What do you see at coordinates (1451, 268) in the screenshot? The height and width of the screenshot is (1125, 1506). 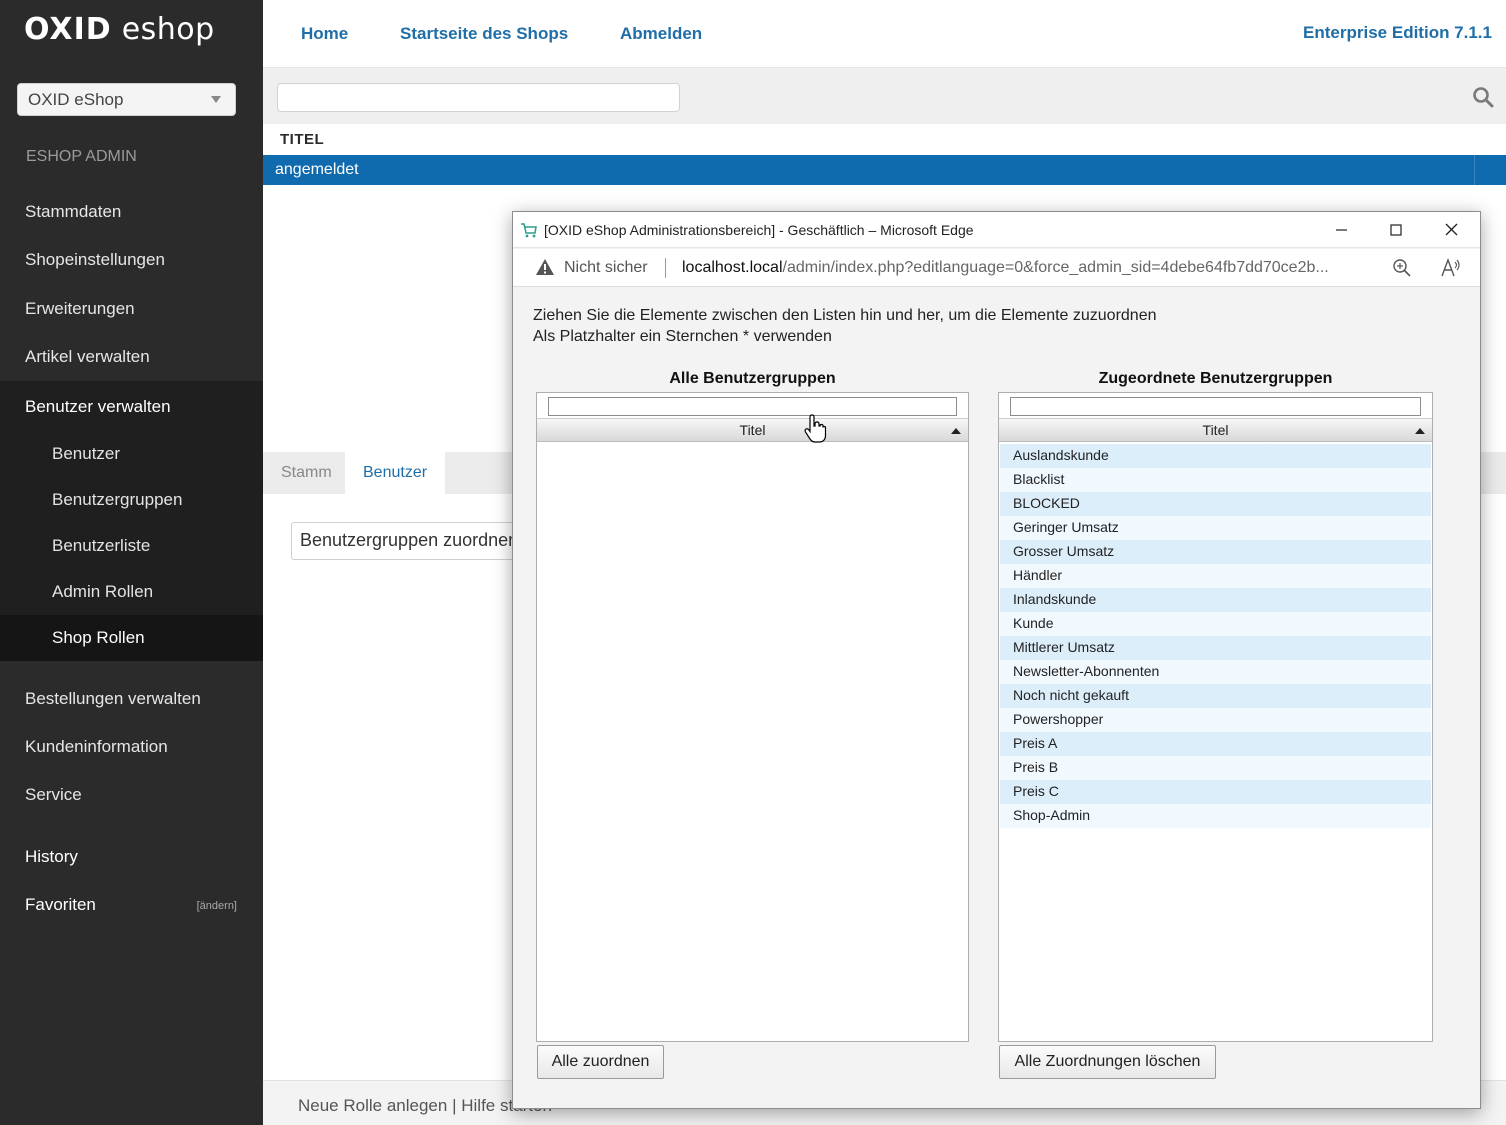 I see `read-aloud-icon` at bounding box center [1451, 268].